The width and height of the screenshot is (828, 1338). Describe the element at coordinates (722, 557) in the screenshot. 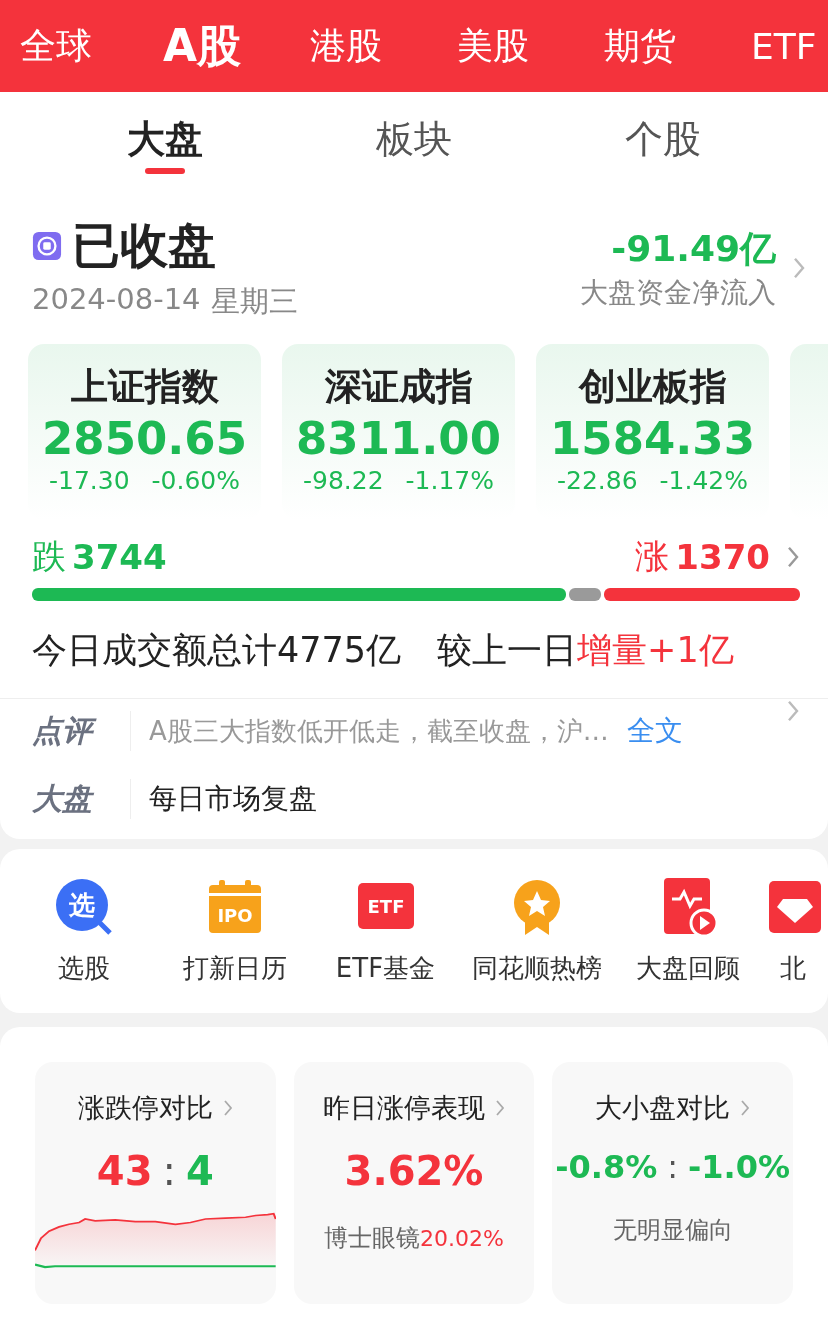

I see `advancers-count: 1370` at that location.